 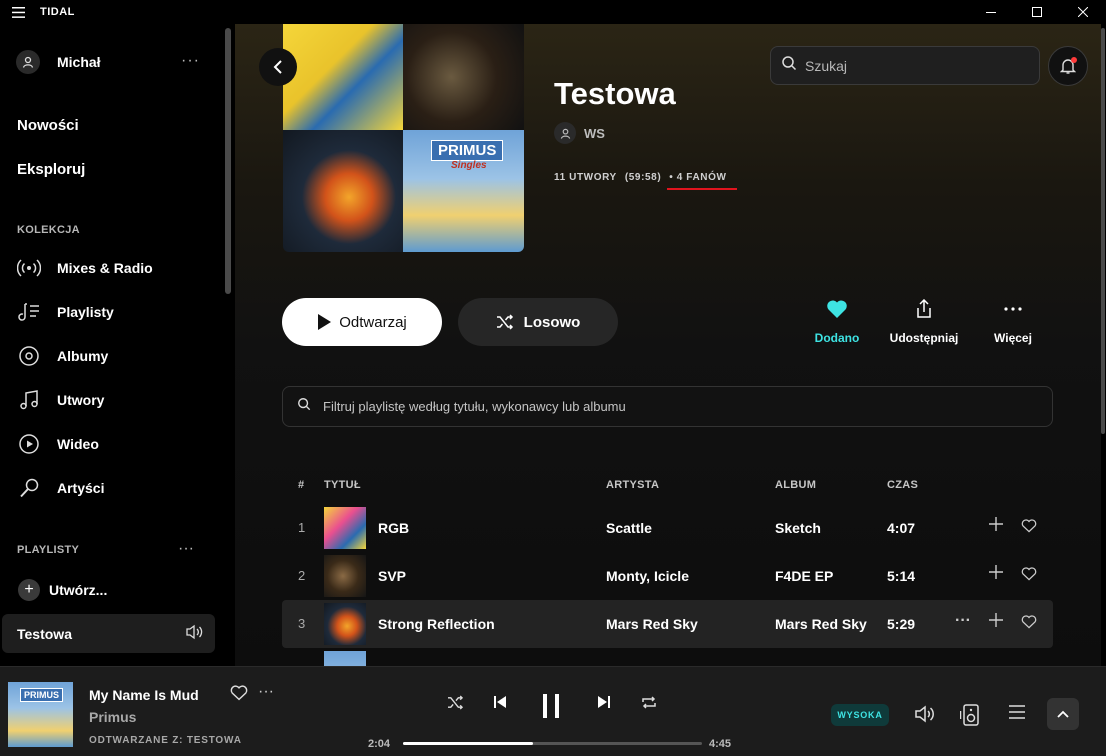 What do you see at coordinates (228, 161) in the screenshot?
I see `sidebar-scrollbar` at bounding box center [228, 161].